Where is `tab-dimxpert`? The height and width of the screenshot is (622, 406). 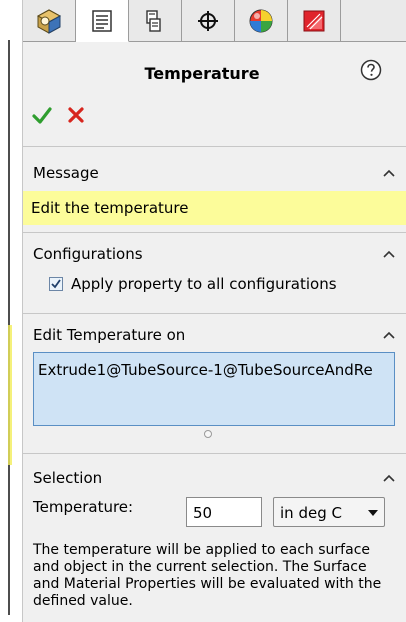 tab-dimxpert is located at coordinates (208, 21).